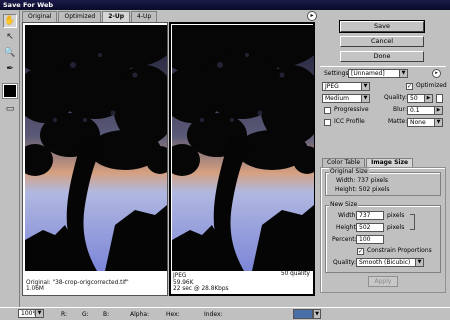  I want to click on optimized-pane-info: JPEG 59.96K 22 sec @ 28.8Kbps, so click(201, 283).